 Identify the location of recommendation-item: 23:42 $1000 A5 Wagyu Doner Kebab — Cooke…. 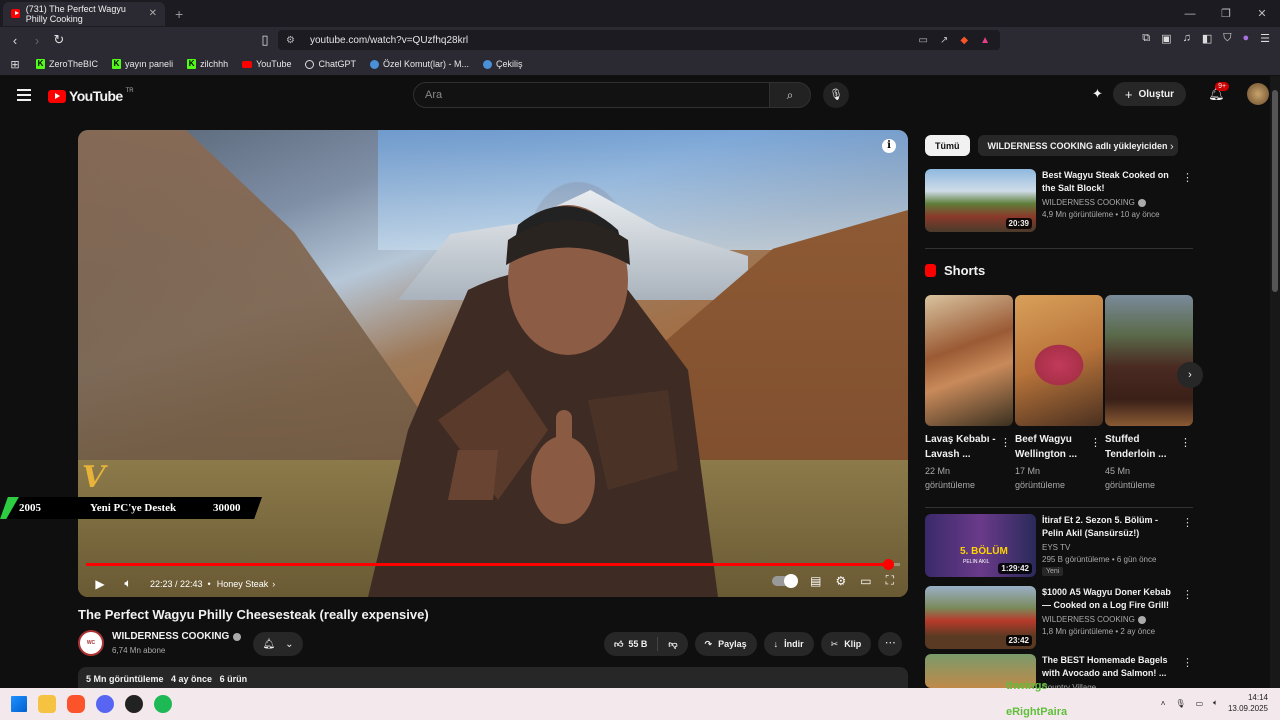
(1059, 617).